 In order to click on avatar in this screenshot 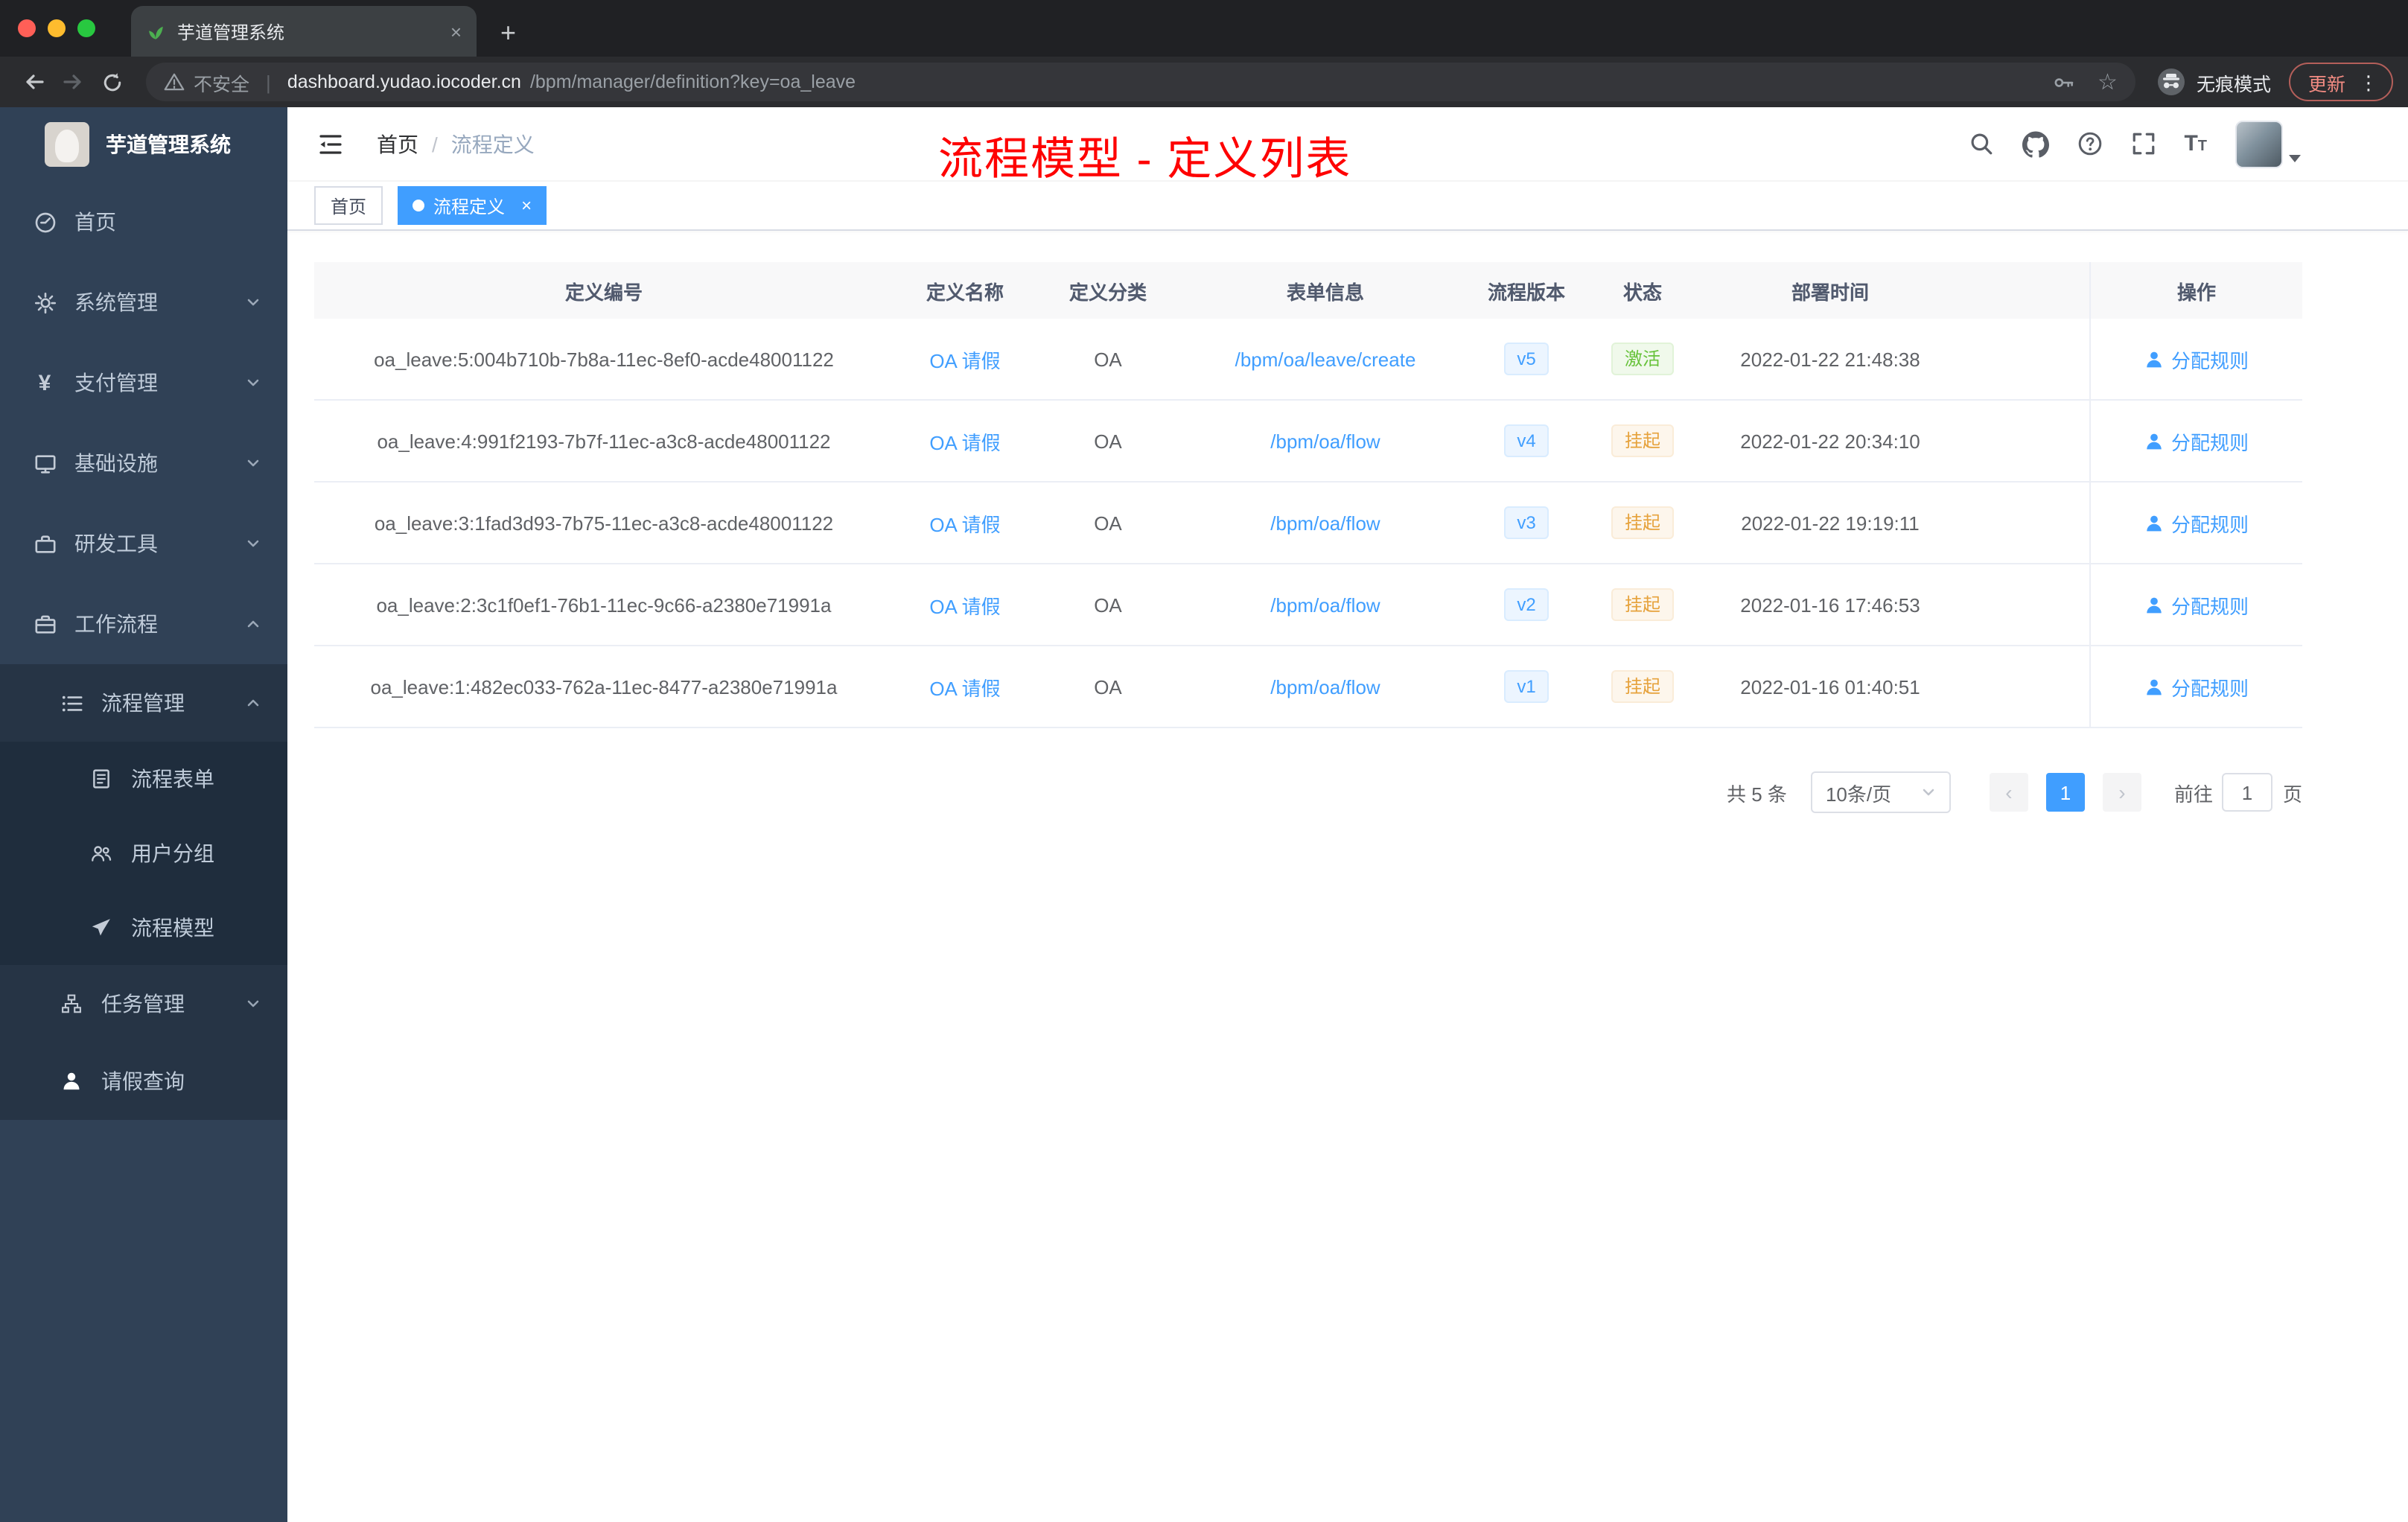, I will do `click(2259, 144)`.